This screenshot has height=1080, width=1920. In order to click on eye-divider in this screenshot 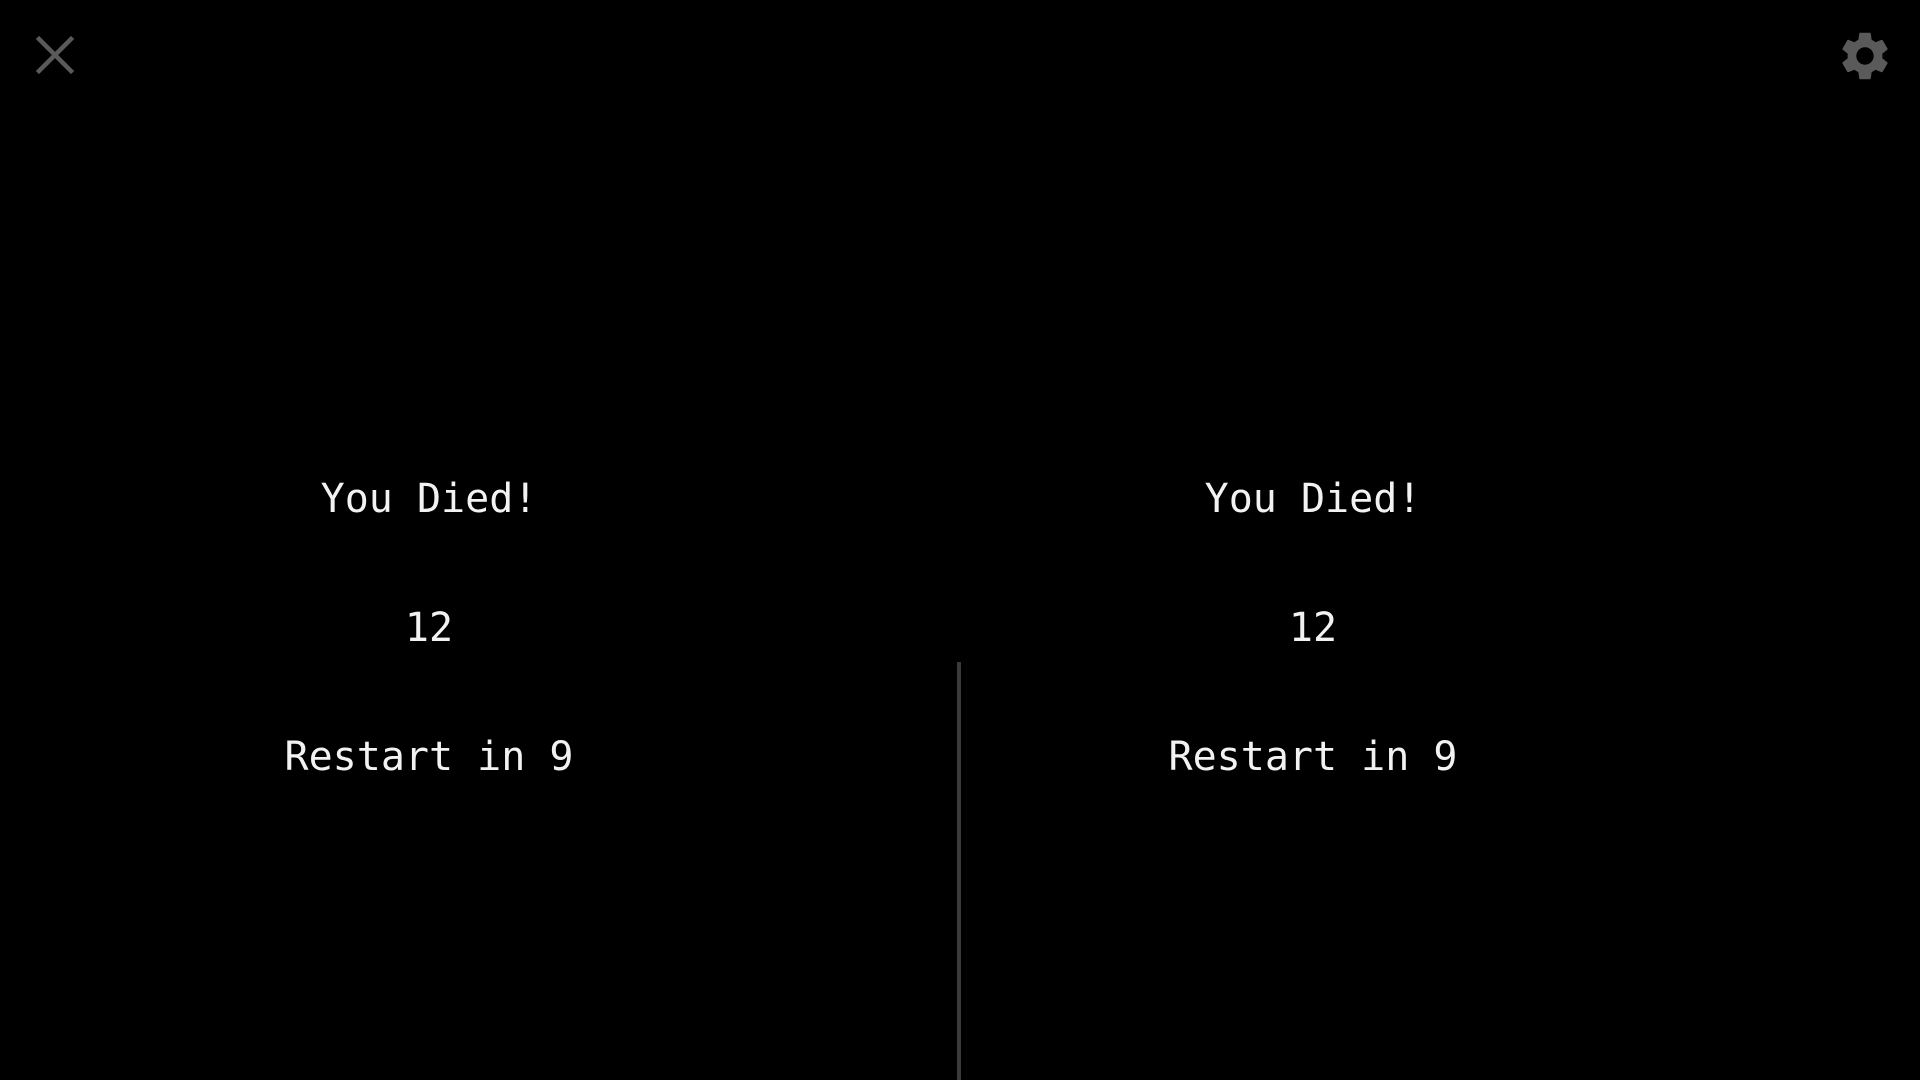, I will do `click(959, 871)`.